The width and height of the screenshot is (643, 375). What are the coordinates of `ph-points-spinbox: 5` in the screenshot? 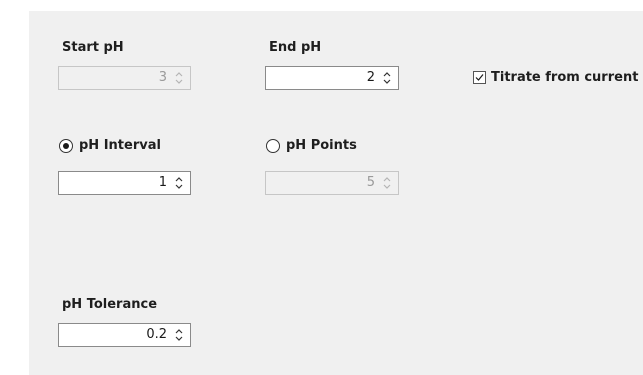 It's located at (332, 183).